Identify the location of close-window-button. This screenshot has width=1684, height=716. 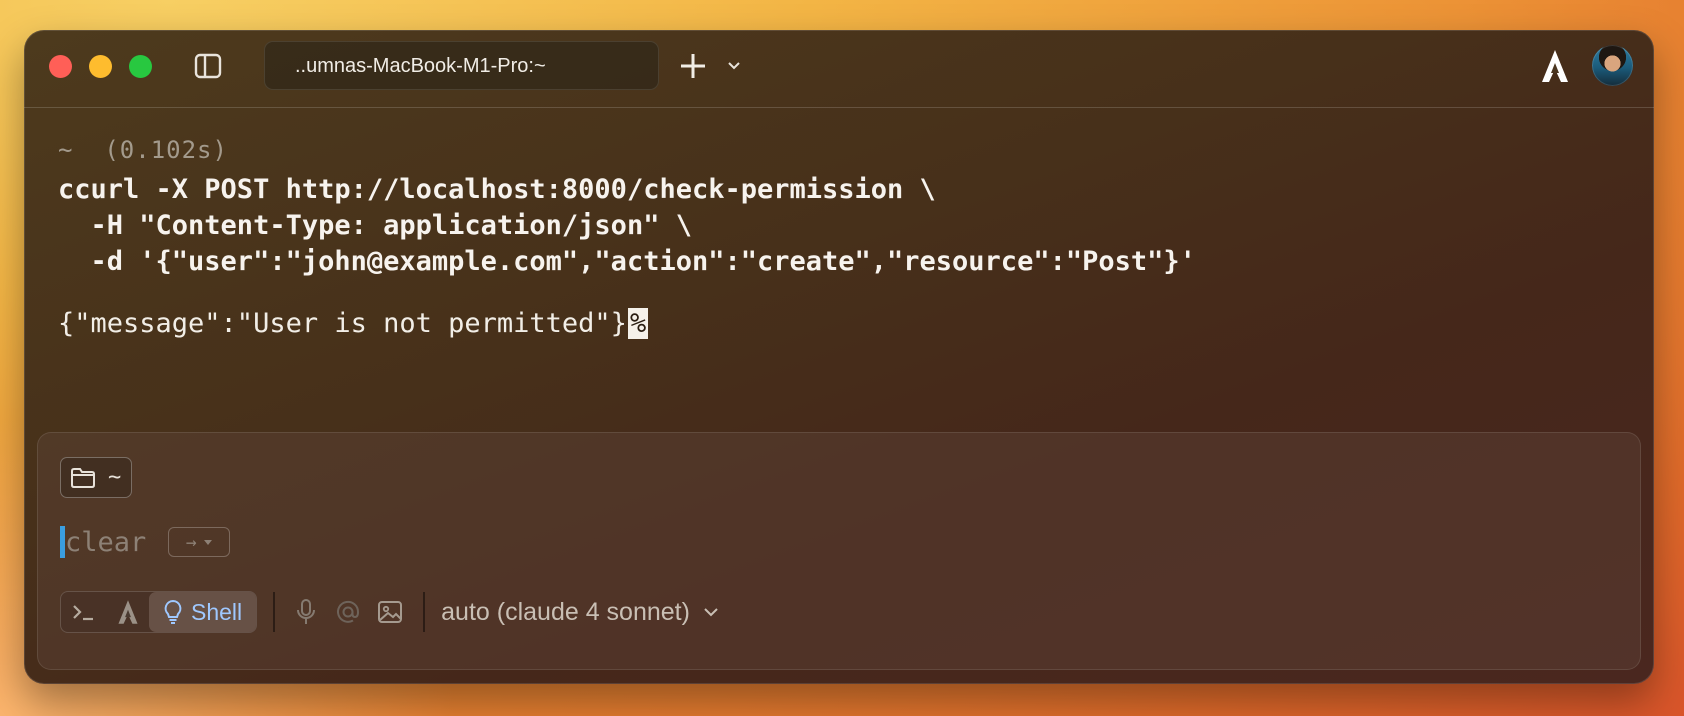
(60, 66).